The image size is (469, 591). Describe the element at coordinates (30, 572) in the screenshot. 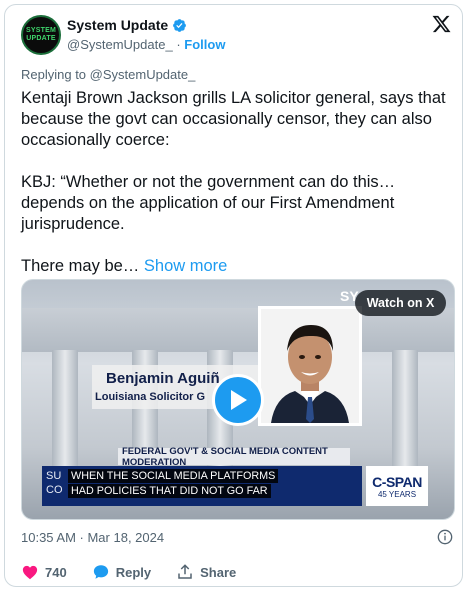

I see `heart-icon` at that location.